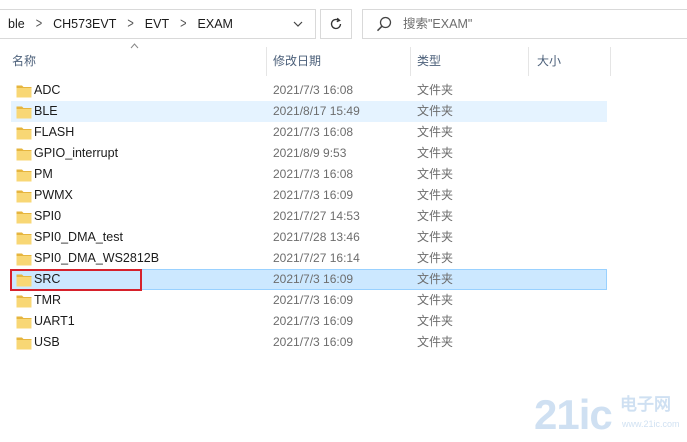 The width and height of the screenshot is (687, 442). I want to click on file-name: GPIO_interrupt, so click(76, 153).